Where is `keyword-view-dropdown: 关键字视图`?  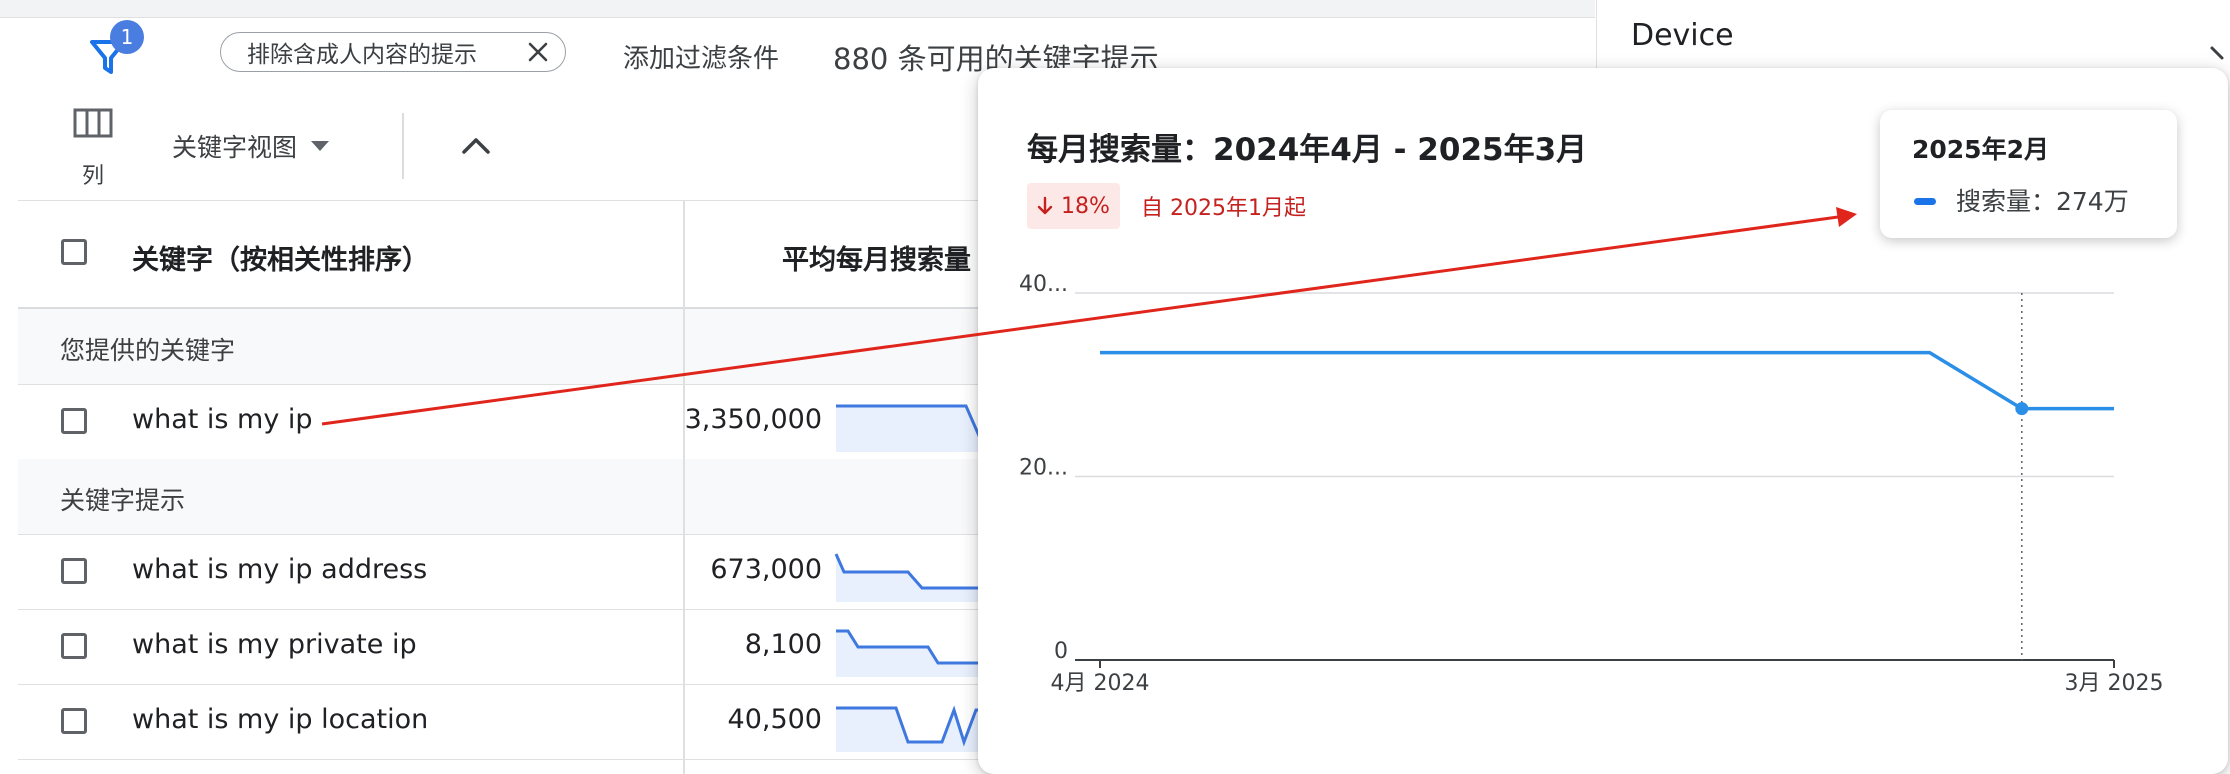 keyword-view-dropdown: 关键字视图 is located at coordinates (251, 146).